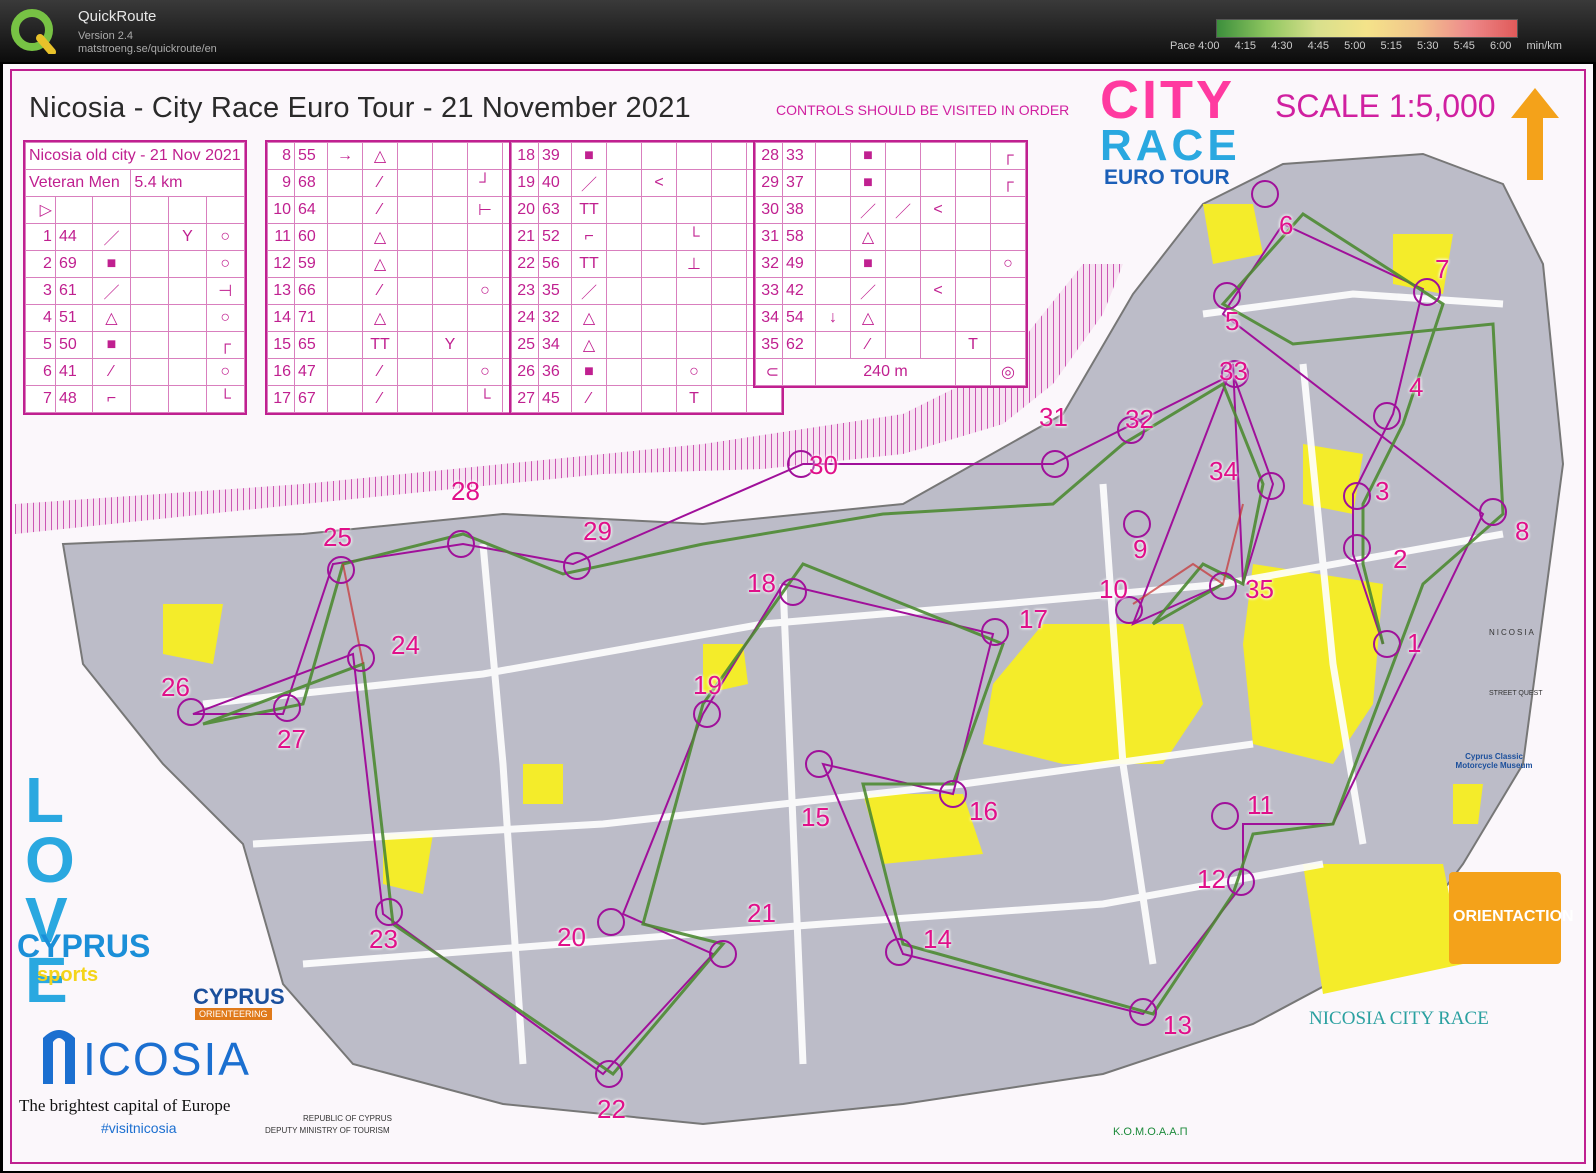 The height and width of the screenshot is (1173, 1596). Describe the element at coordinates (405, 645) in the screenshot. I see `control-label: 24` at that location.